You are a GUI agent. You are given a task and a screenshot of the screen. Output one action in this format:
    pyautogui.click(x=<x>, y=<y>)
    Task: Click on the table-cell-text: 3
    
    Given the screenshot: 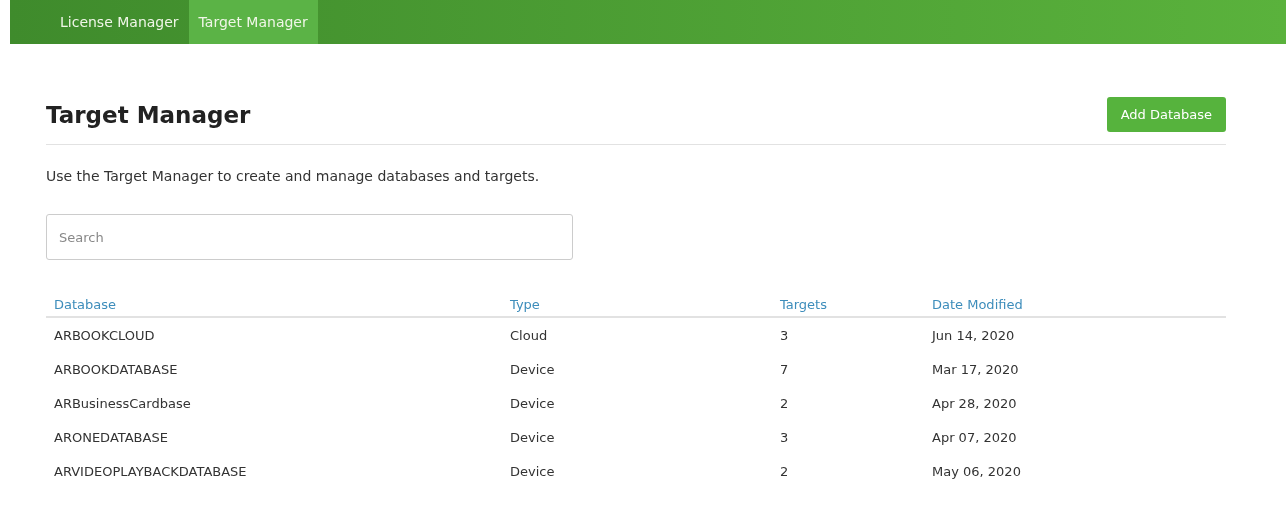 What is the action you would take?
    pyautogui.click(x=784, y=437)
    